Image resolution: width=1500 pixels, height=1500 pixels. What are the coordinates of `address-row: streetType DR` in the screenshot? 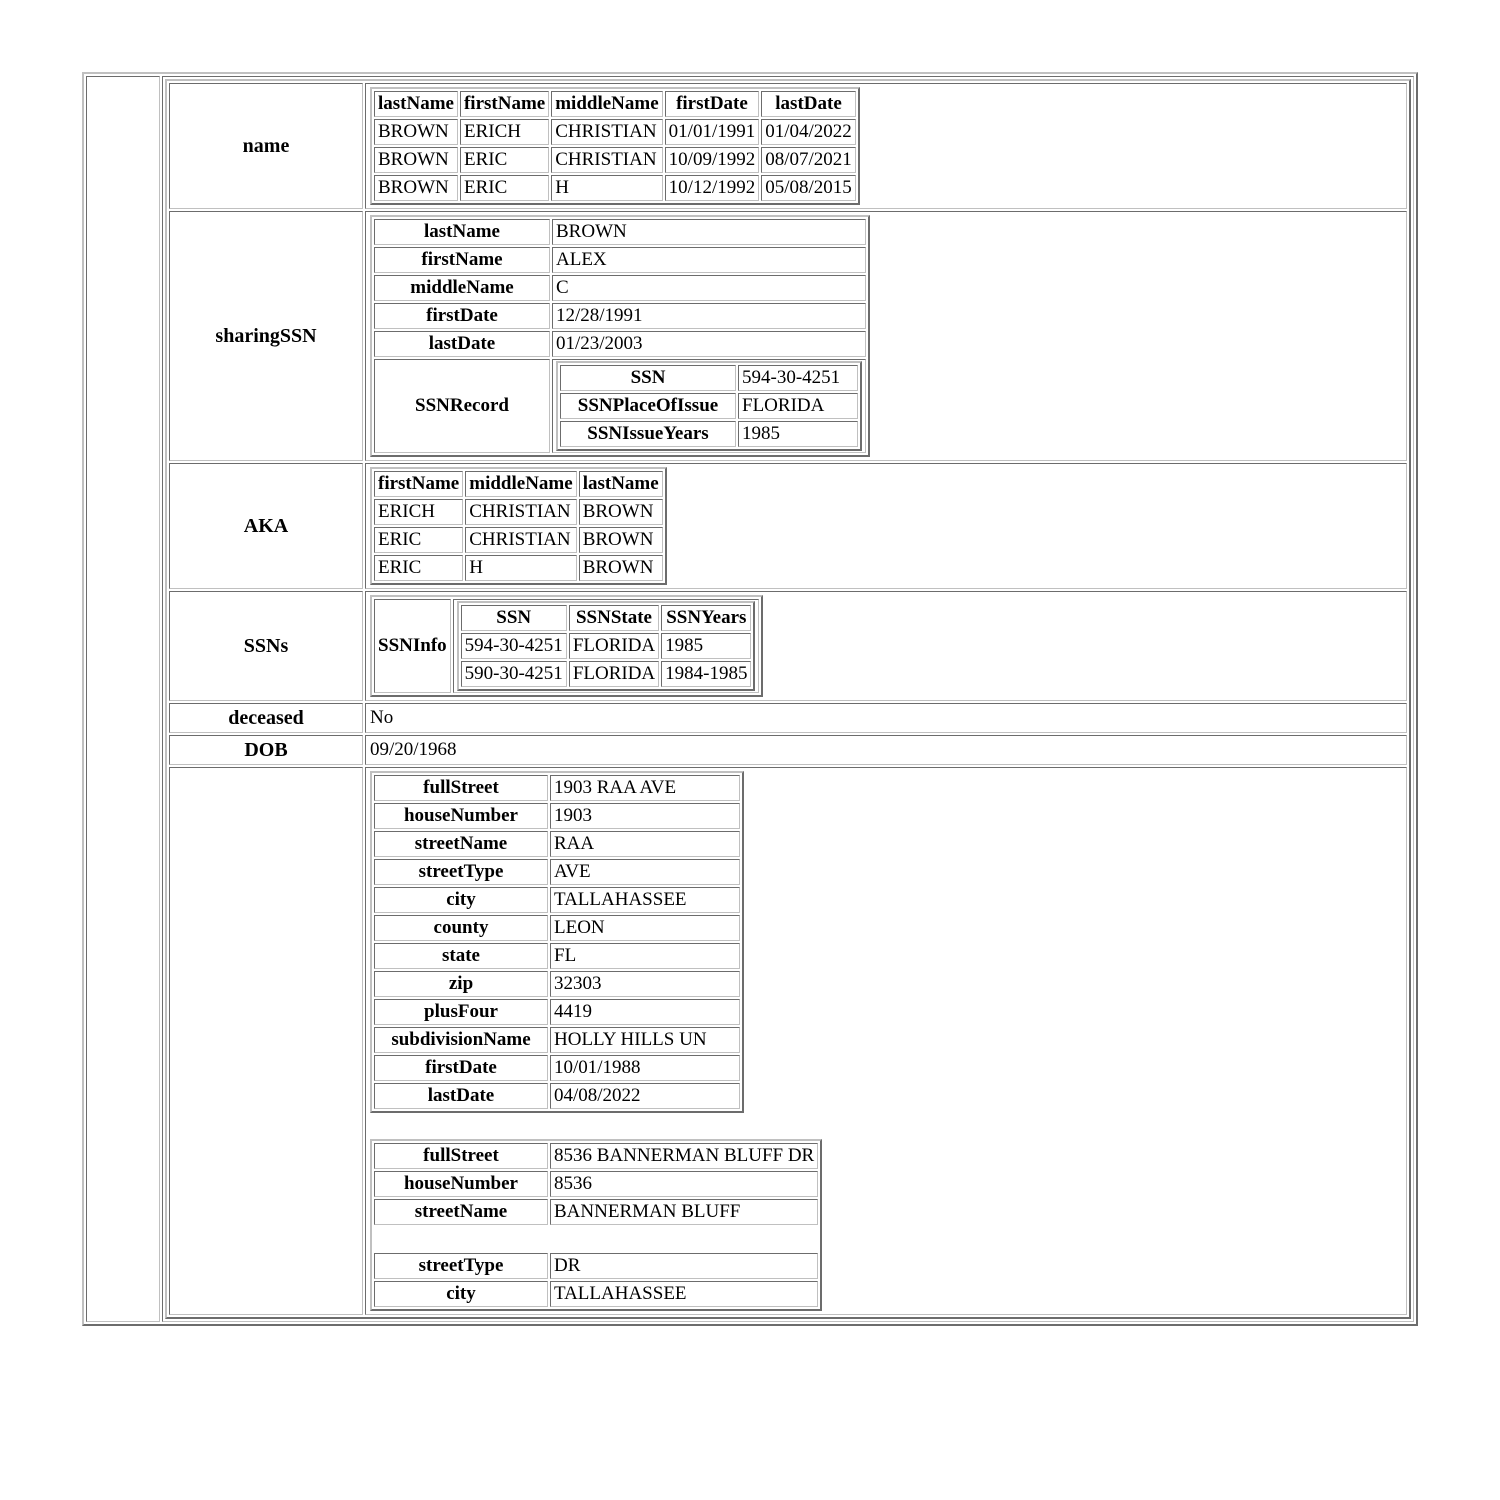 It's located at (596, 1266).